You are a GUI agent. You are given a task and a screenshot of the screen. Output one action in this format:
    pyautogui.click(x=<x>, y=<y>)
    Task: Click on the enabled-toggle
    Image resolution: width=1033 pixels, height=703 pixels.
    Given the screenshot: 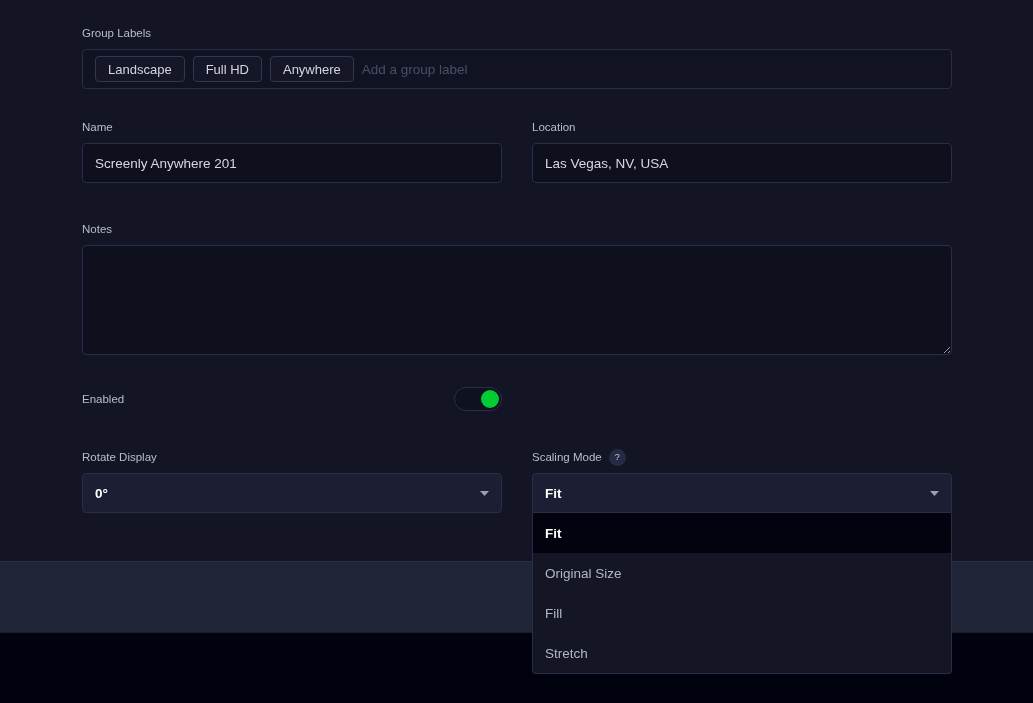 What is the action you would take?
    pyautogui.click(x=478, y=399)
    